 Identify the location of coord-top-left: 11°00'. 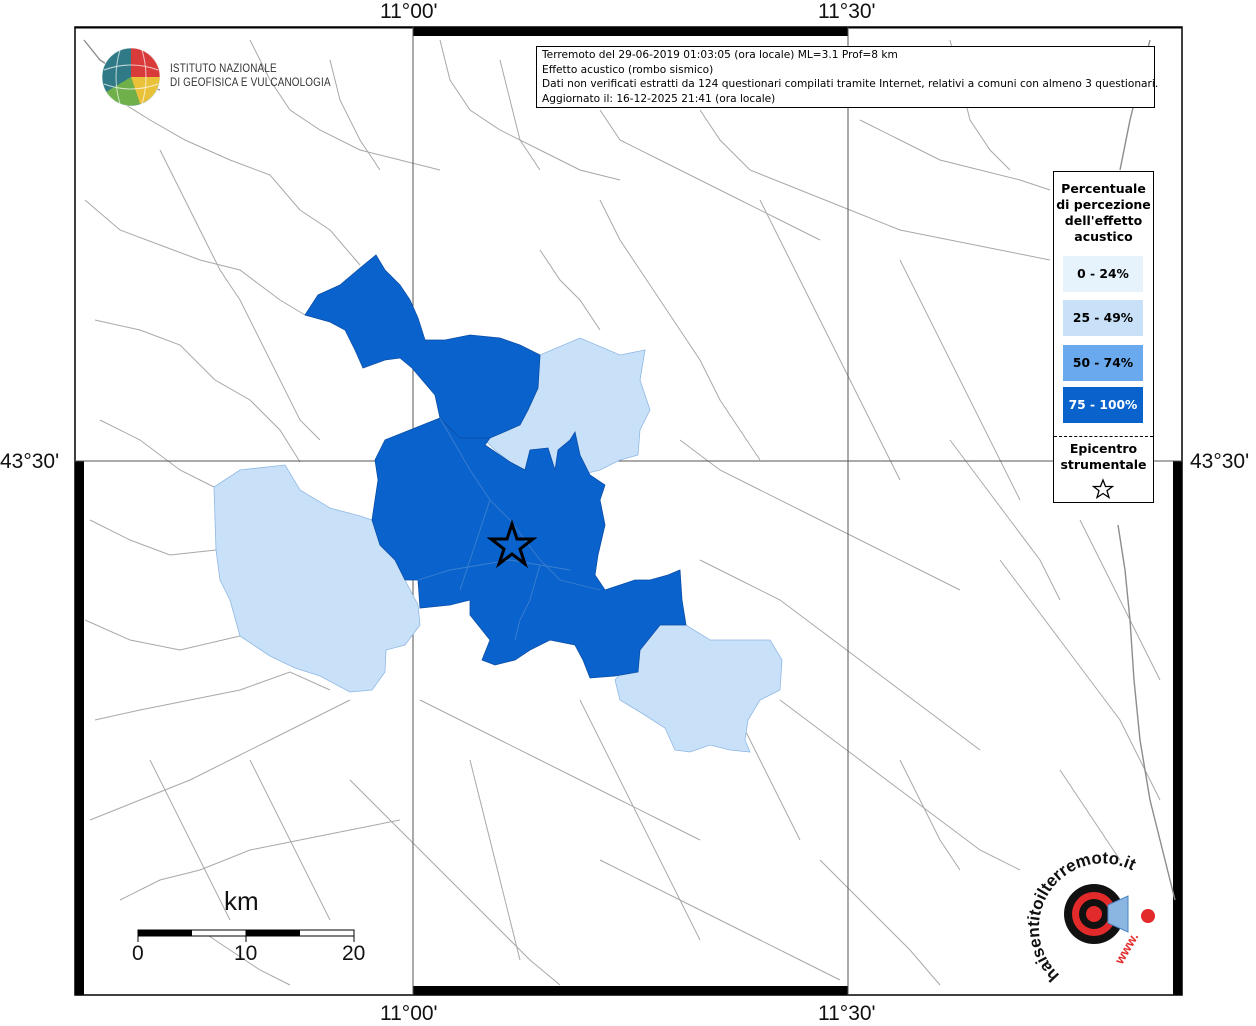
(409, 11).